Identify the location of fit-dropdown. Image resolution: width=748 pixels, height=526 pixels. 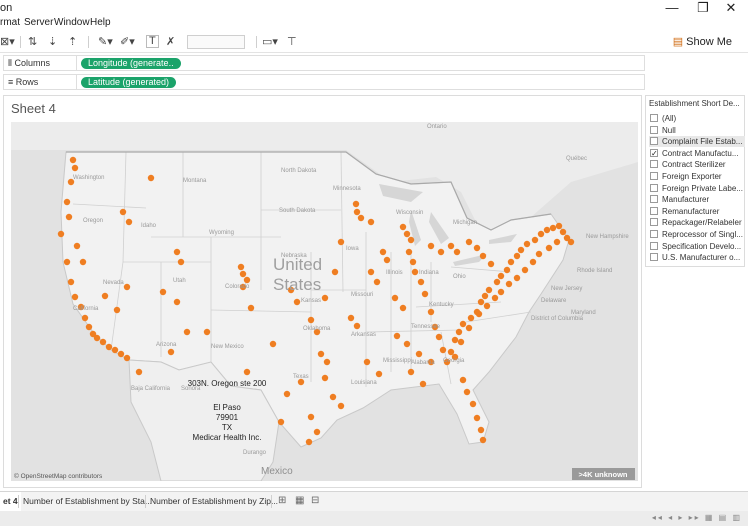
(216, 42).